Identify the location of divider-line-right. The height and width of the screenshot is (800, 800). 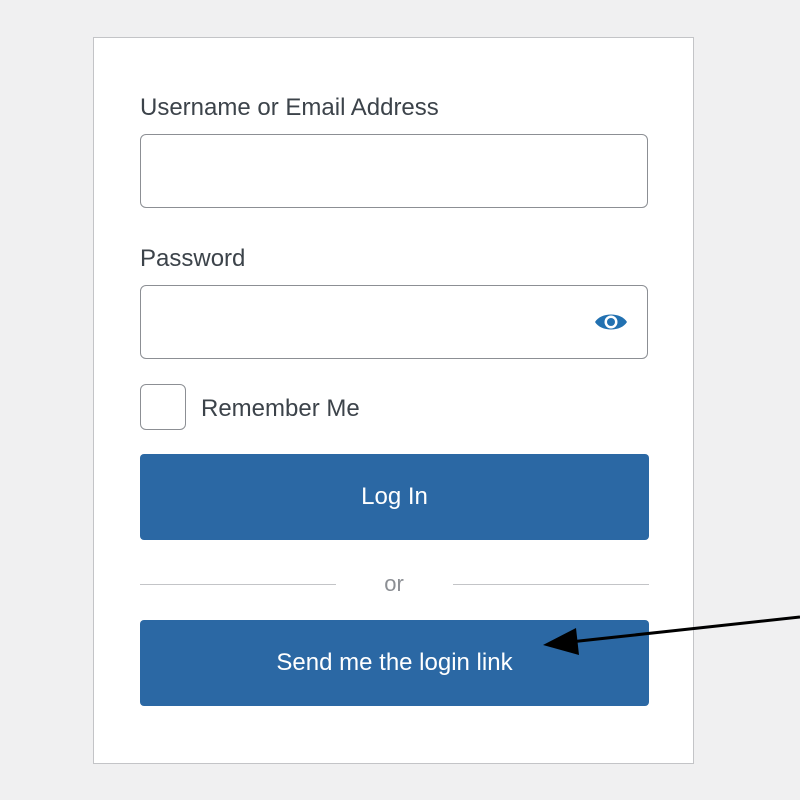
(551, 584).